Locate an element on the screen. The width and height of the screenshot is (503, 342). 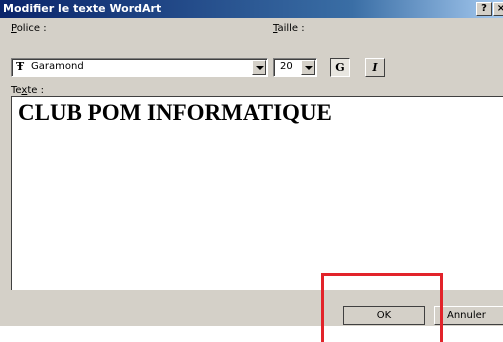
close-icon: × is located at coordinates (499, 8).